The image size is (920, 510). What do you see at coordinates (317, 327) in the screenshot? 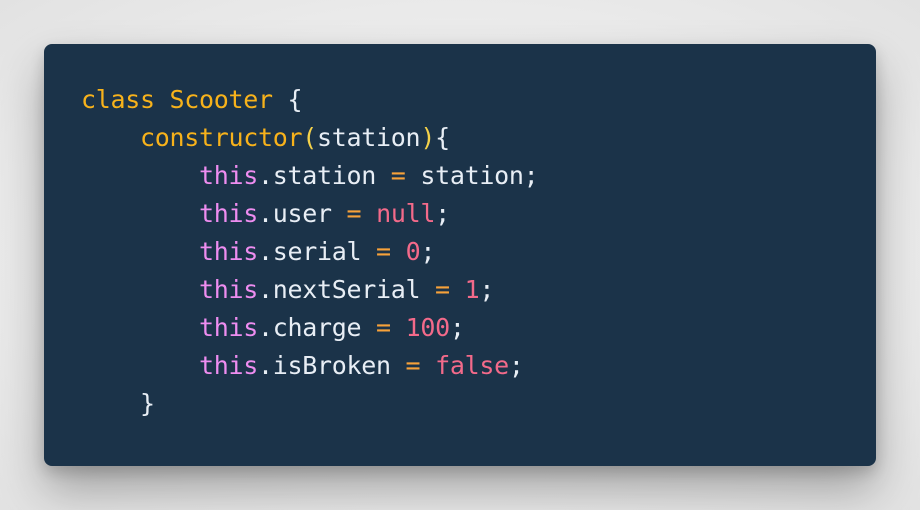
I see `property-token: .charge` at bounding box center [317, 327].